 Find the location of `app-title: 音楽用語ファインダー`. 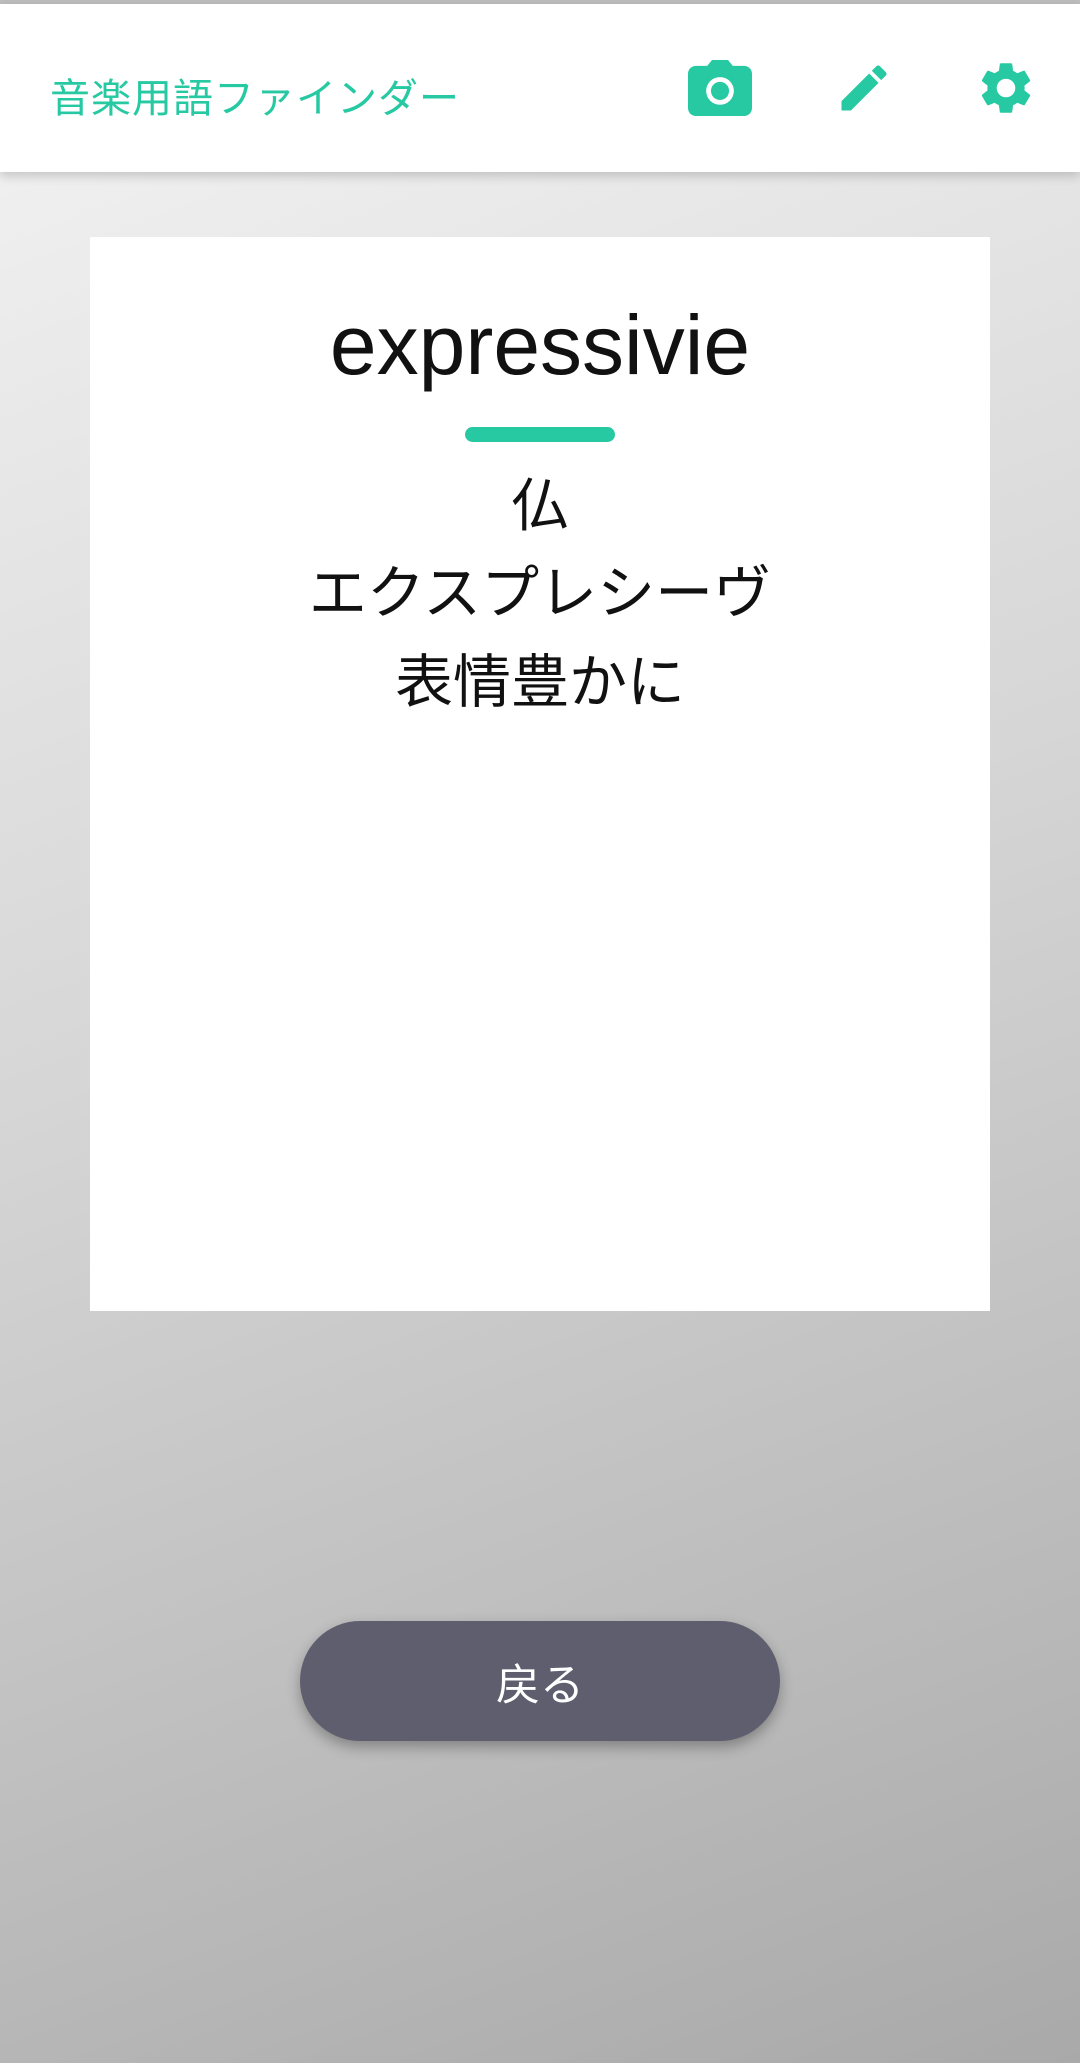

app-title: 音楽用語ファインダー is located at coordinates (255, 99).